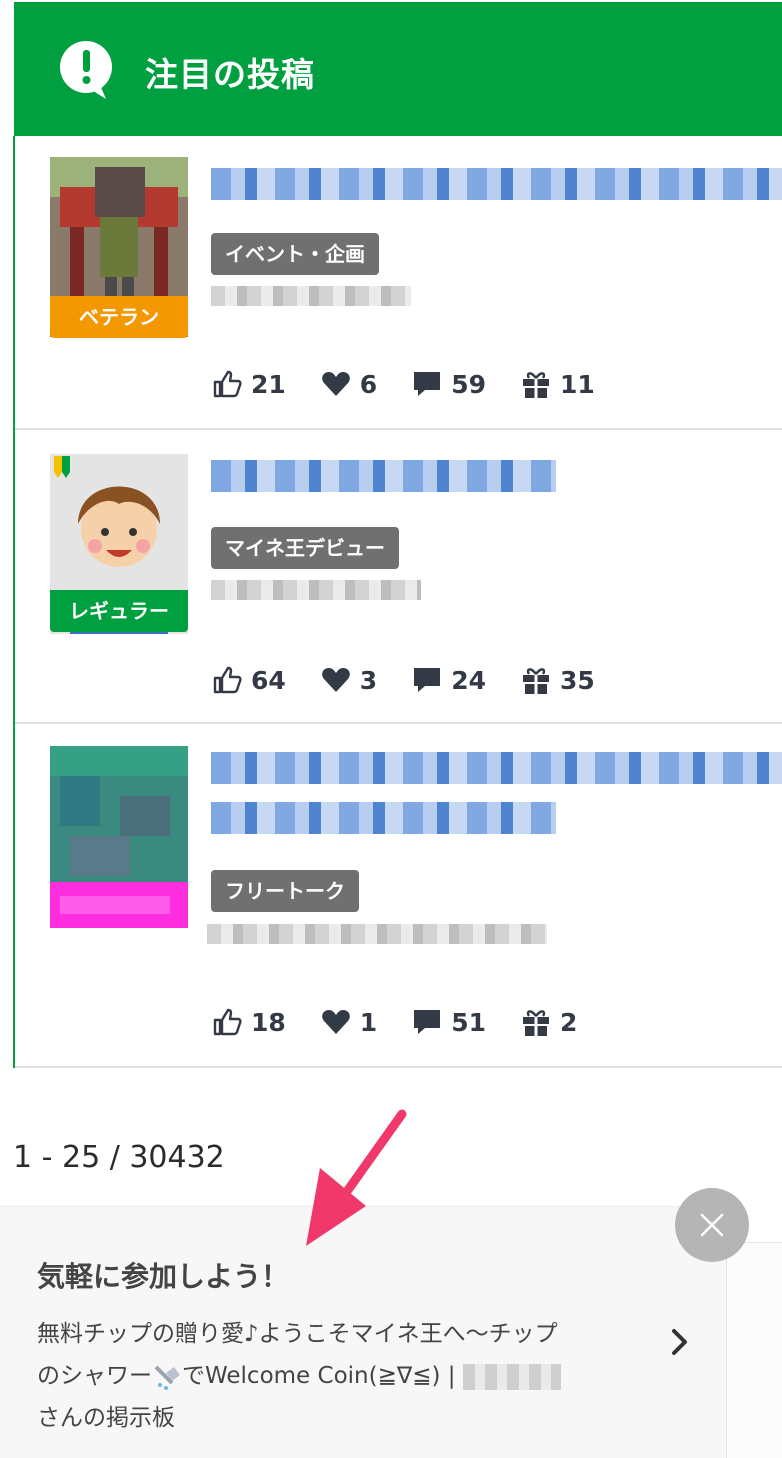 This screenshot has height=1458, width=782. I want to click on hearts-count: 1, so click(368, 1022).